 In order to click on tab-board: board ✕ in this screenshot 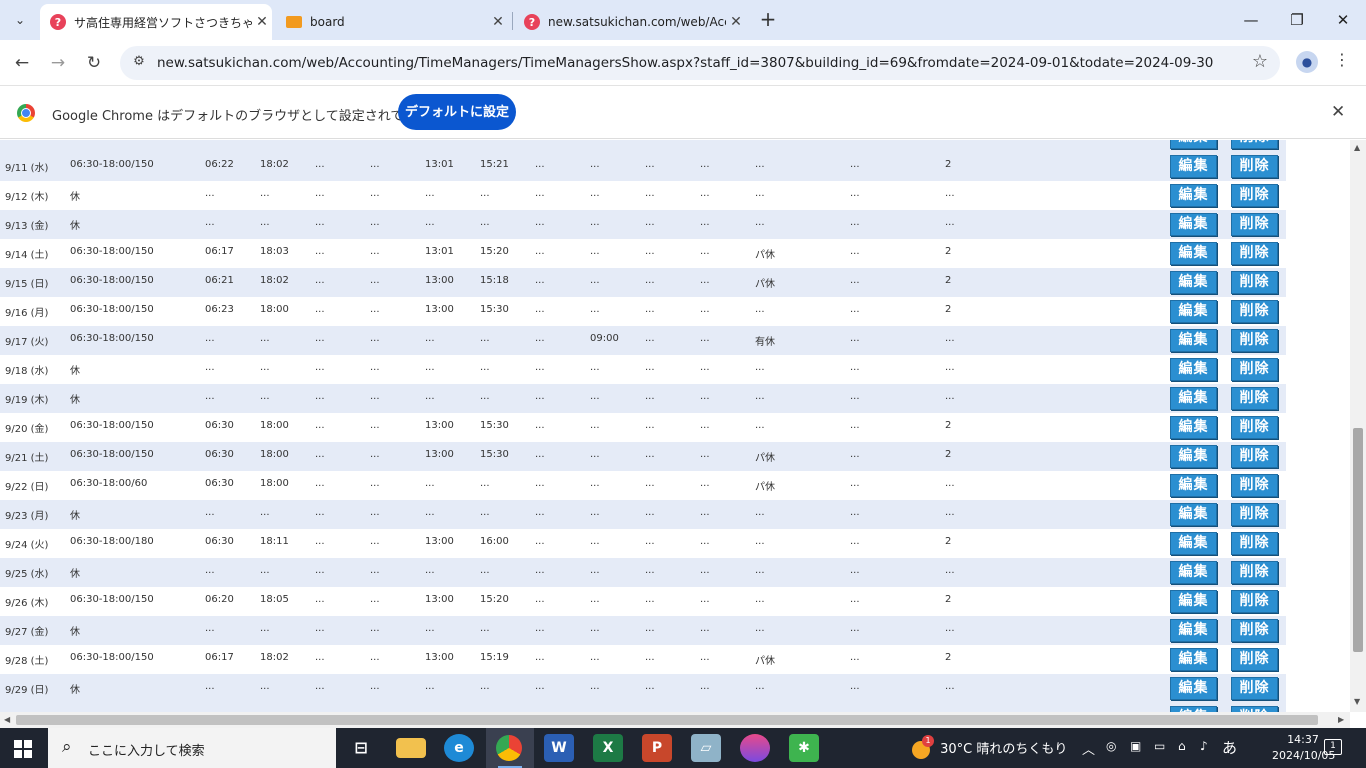, I will do `click(392, 22)`.